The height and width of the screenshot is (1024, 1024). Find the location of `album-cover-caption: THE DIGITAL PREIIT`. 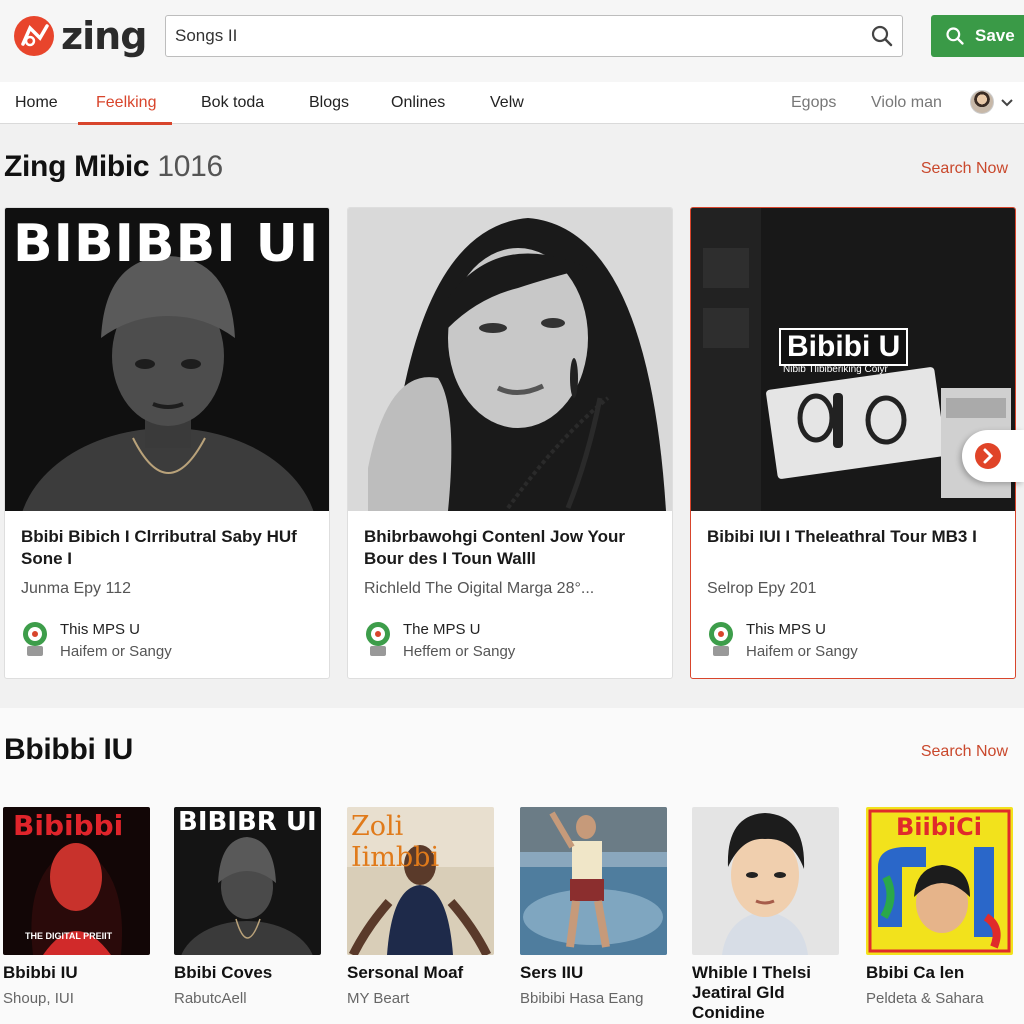

album-cover-caption: THE DIGITAL PREIIT is located at coordinates (69, 936).